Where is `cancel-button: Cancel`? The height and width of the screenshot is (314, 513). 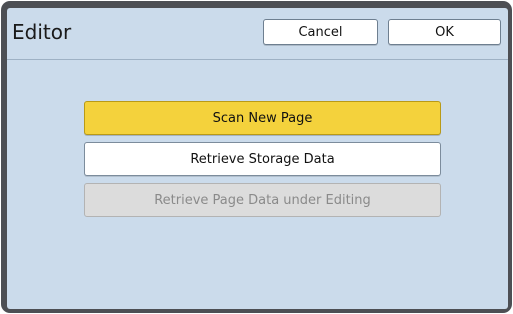 cancel-button: Cancel is located at coordinates (320, 32).